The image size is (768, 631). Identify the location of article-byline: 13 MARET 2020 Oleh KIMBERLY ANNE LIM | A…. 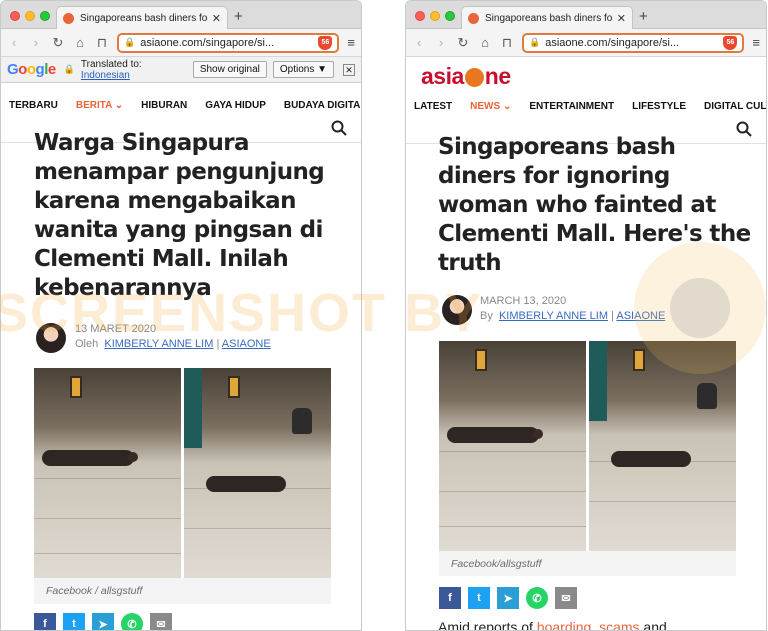
(173, 337).